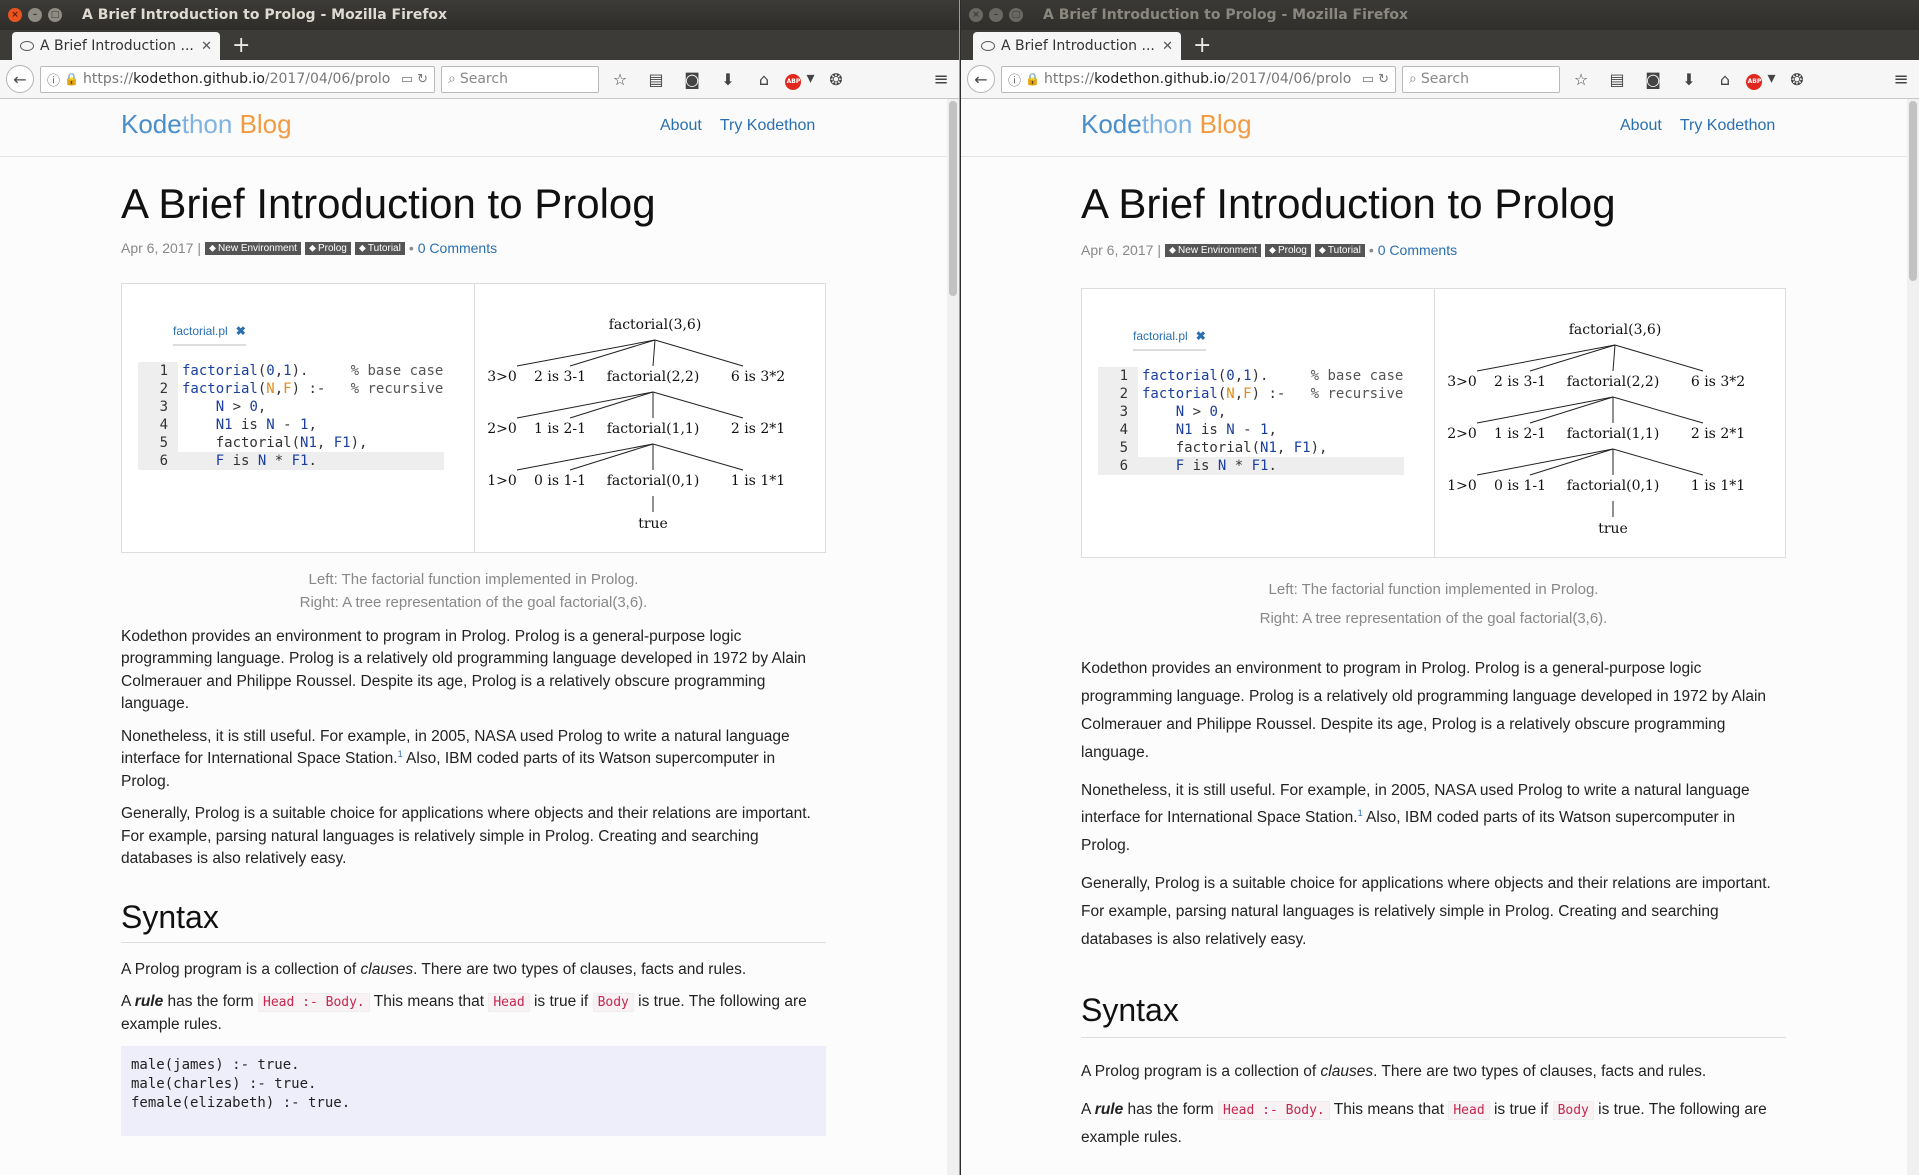 Image resolution: width=1919 pixels, height=1175 pixels. What do you see at coordinates (1413, 79) in the screenshot?
I see `search-icon: ⌕` at bounding box center [1413, 79].